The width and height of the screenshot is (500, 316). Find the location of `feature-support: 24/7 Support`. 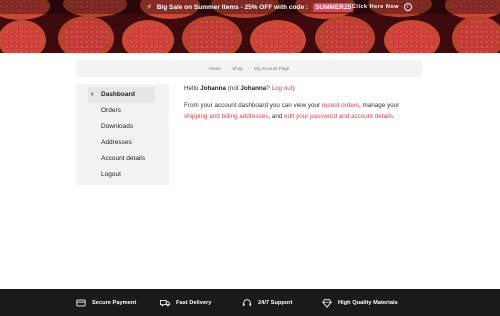

feature-support: 24/7 Support is located at coordinates (267, 302).